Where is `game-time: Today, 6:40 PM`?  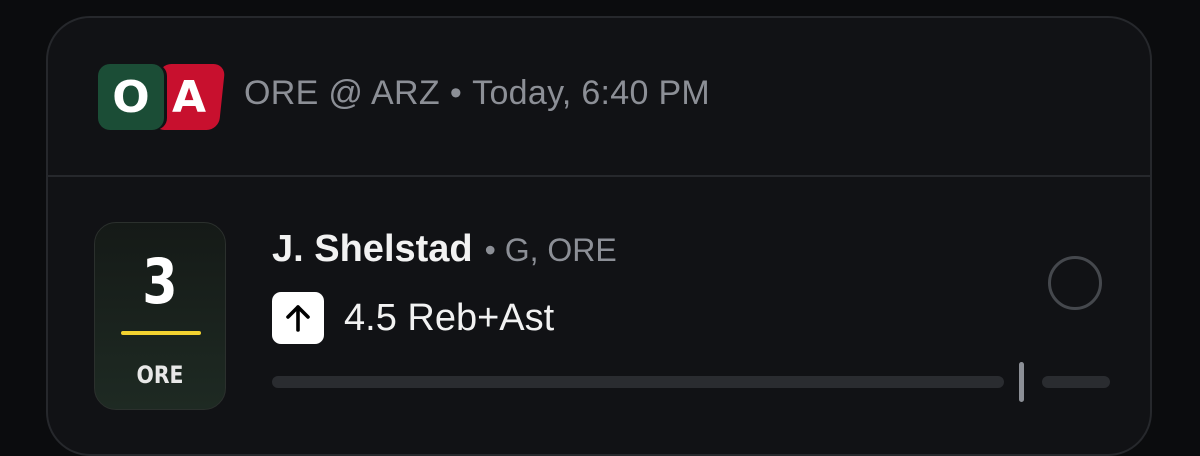
game-time: Today, 6:40 PM is located at coordinates (591, 93).